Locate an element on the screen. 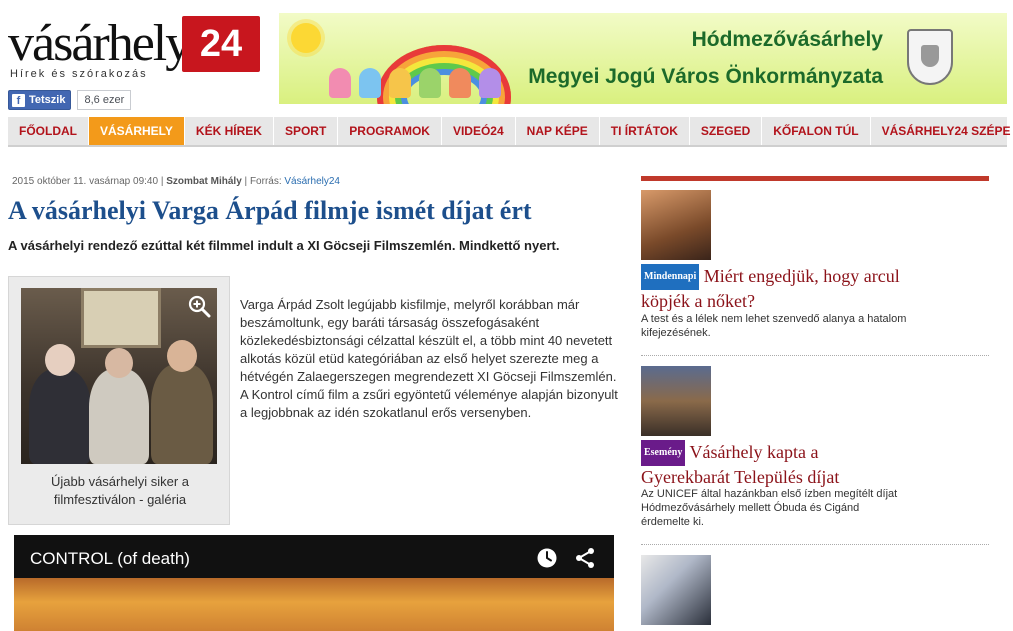 The height and width of the screenshot is (631, 1013). article-photo is located at coordinates (119, 376).